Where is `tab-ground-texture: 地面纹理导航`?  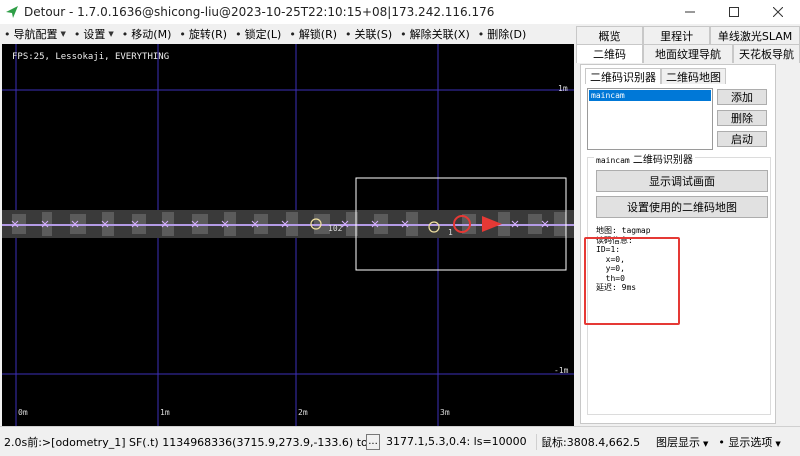
tab-ground-texture: 地面纹理导航 is located at coordinates (688, 53).